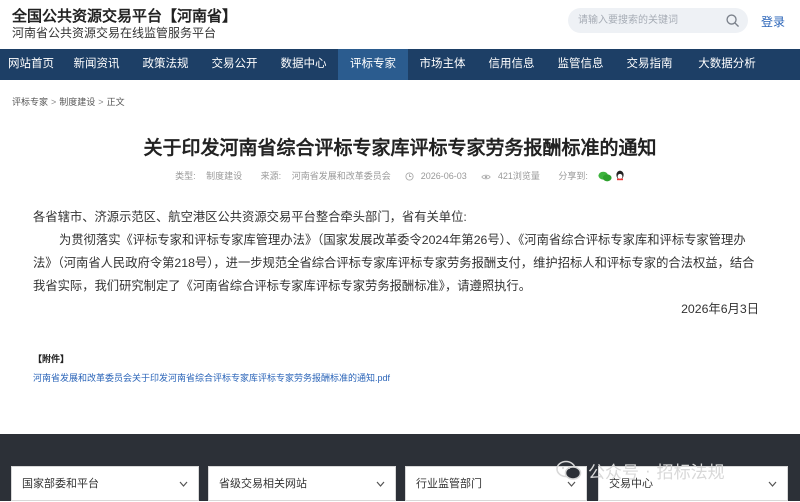 This screenshot has height=502, width=800. What do you see at coordinates (373, 64) in the screenshot?
I see `nav-item-experts: 评标专家` at bounding box center [373, 64].